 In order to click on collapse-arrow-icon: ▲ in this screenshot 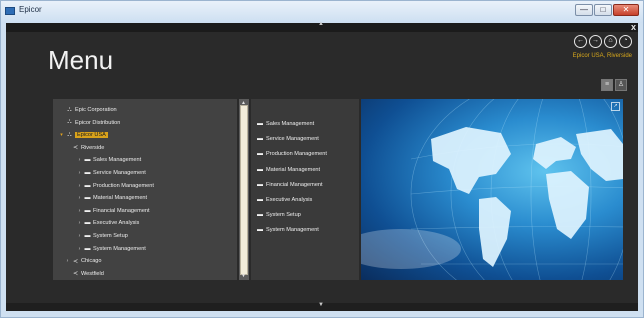, I will do `click(321, 24)`.